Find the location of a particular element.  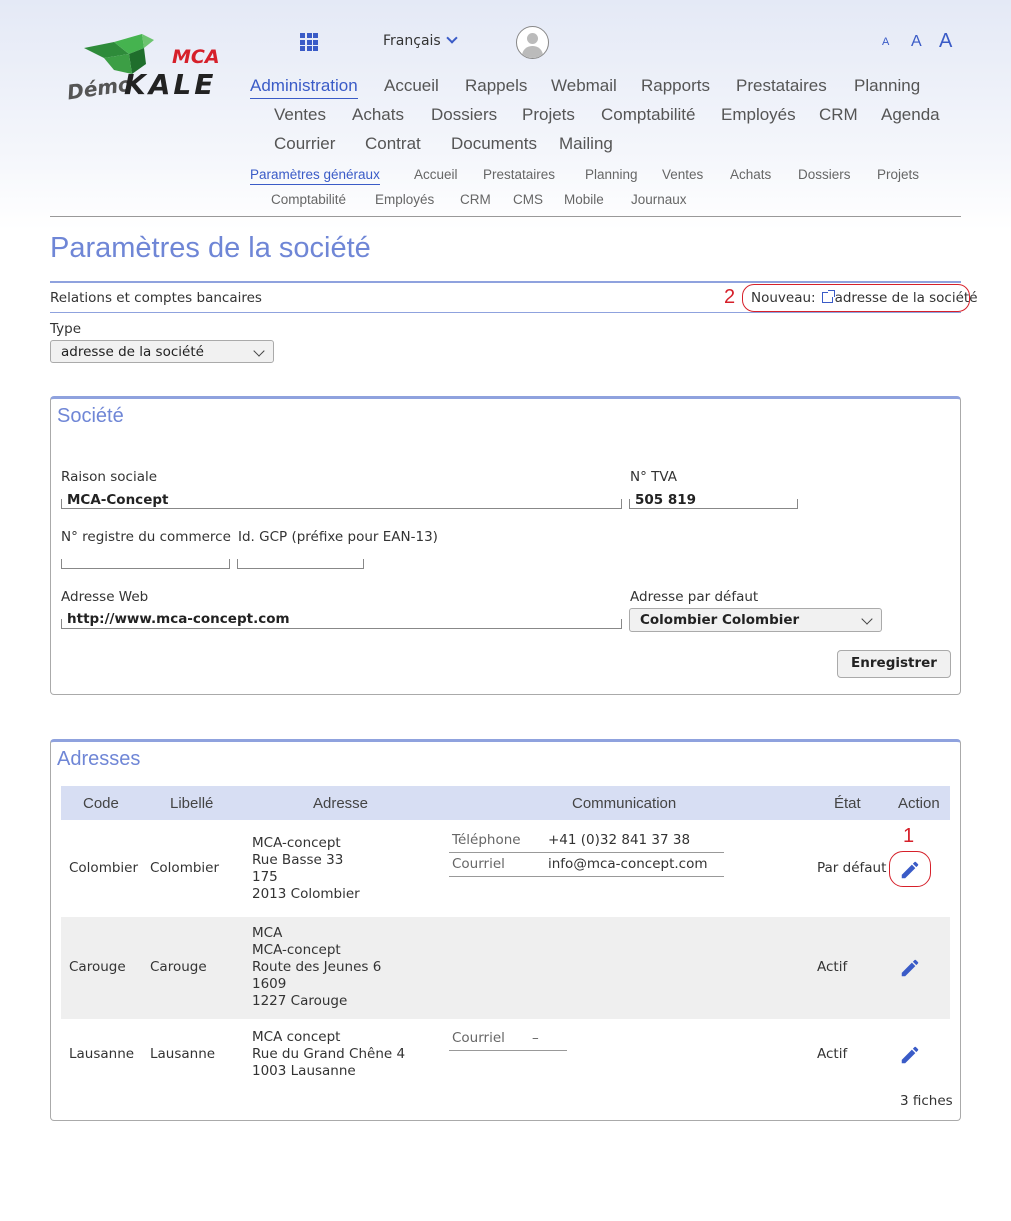

default-address-select: Colombier Colombier is located at coordinates (755, 620).